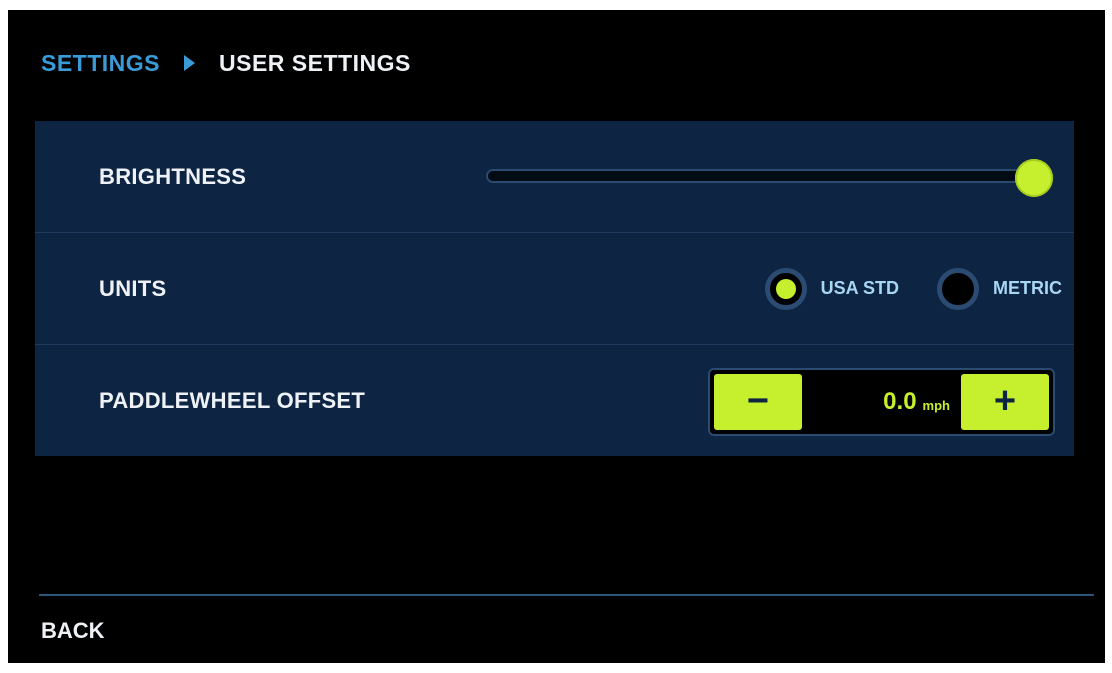 This screenshot has height=673, width=1112. Describe the element at coordinates (100, 63) in the screenshot. I see `breadcrumb-settings-link: SETTINGS` at that location.